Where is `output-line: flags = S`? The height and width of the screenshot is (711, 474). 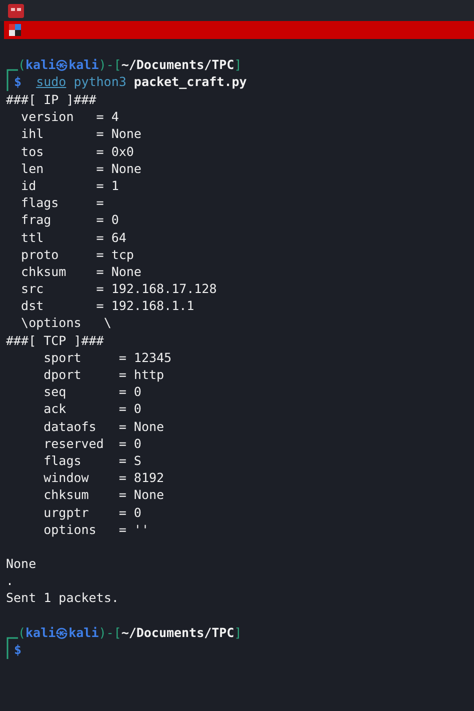
output-line: flags = S is located at coordinates (92, 460).